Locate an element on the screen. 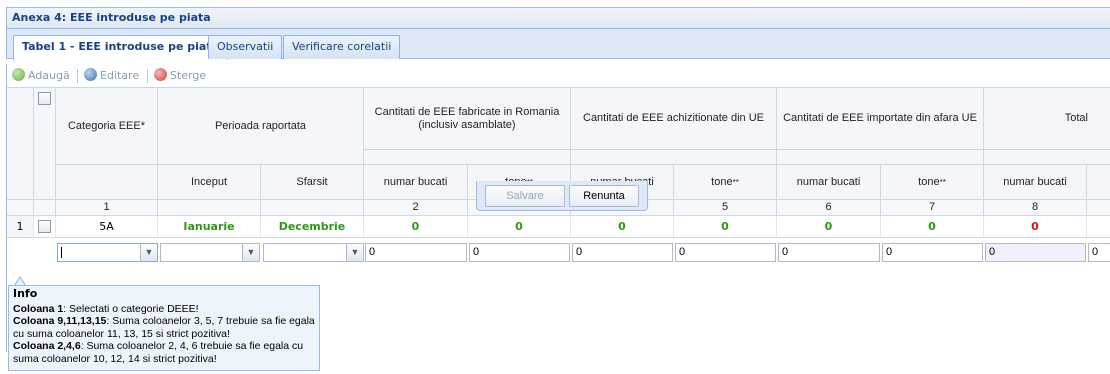 The image size is (1110, 374). importate-tone-header: tone ** is located at coordinates (932, 182).